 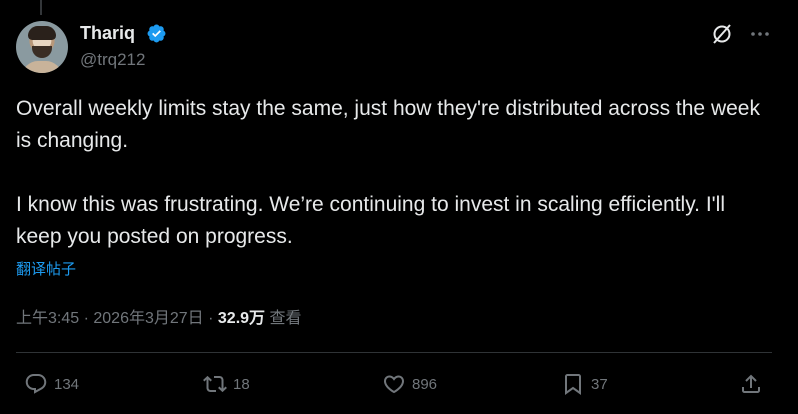 I want to click on share-button, so click(x=754, y=384).